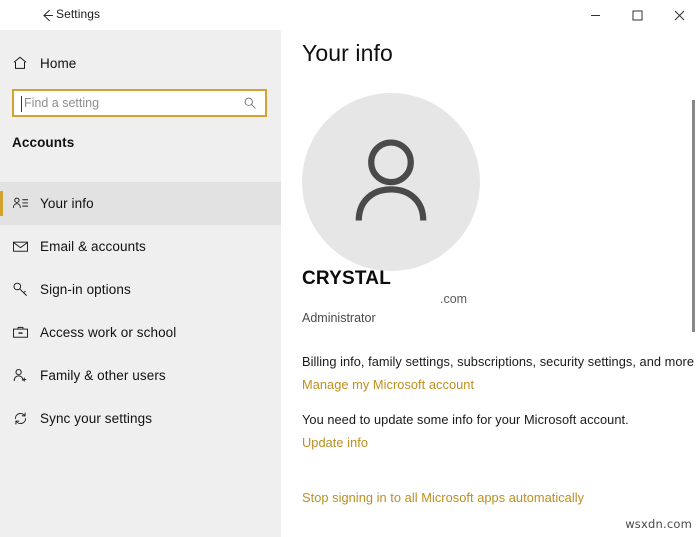 The height and width of the screenshot is (537, 700). Describe the element at coordinates (20, 332) in the screenshot. I see `briefcase-icon` at that location.